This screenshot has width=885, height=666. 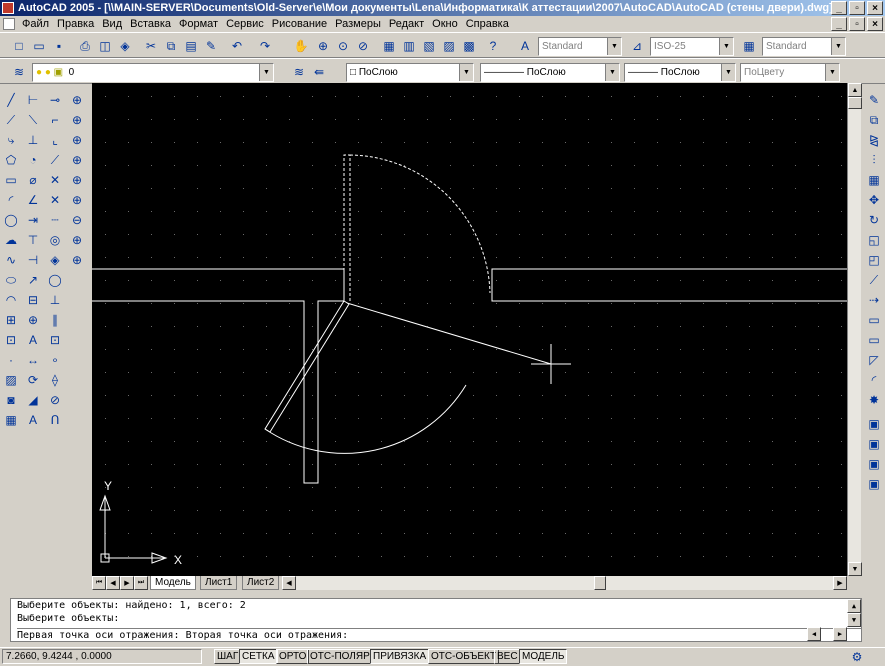 I want to click on extend-icon: ⇢, so click(x=874, y=300).